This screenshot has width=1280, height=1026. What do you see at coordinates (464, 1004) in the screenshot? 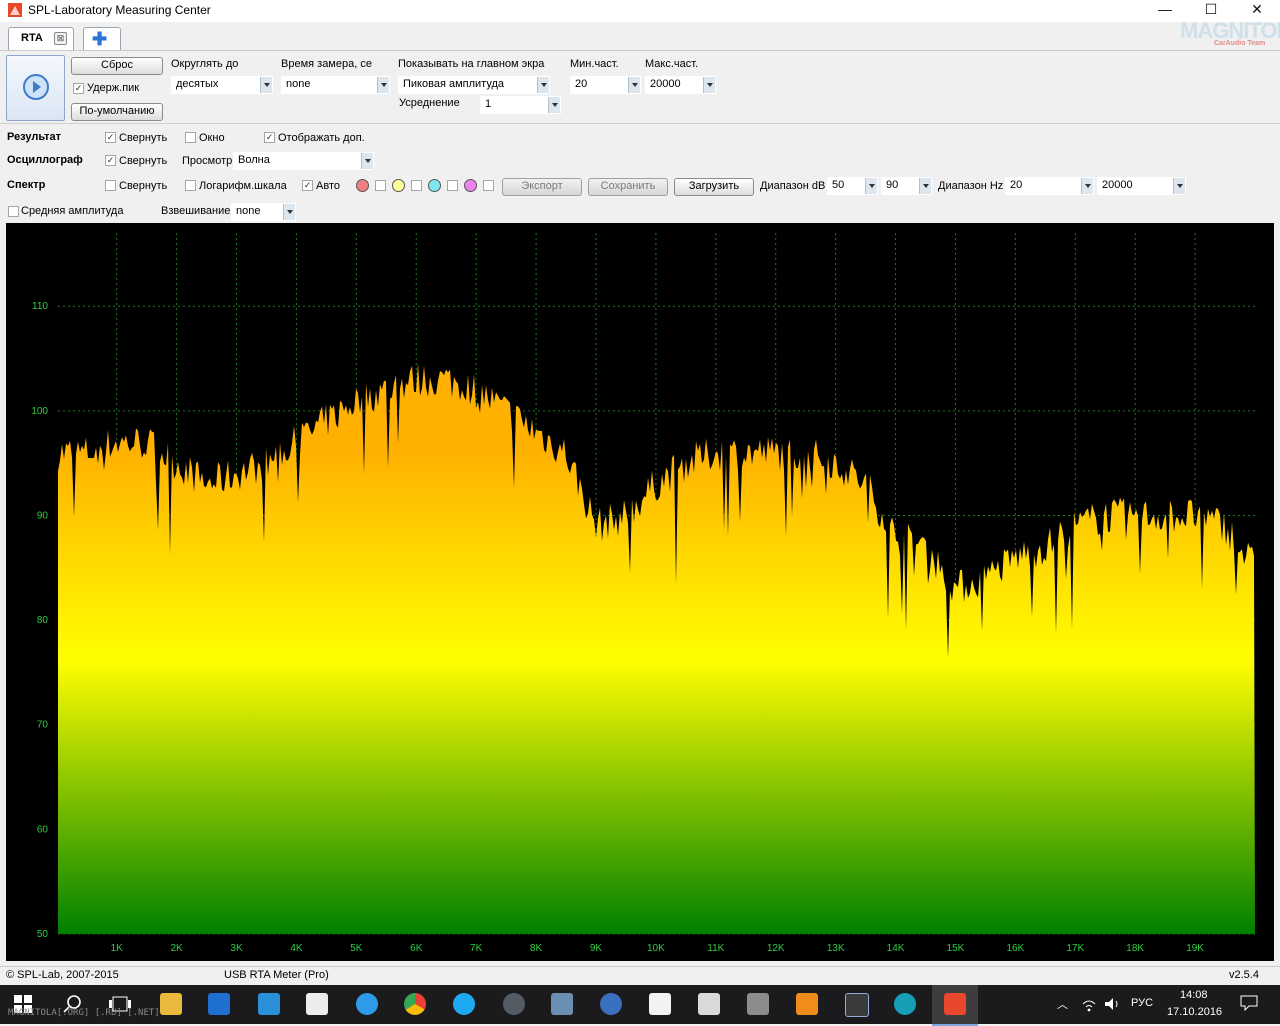
I see `skype-icon` at bounding box center [464, 1004].